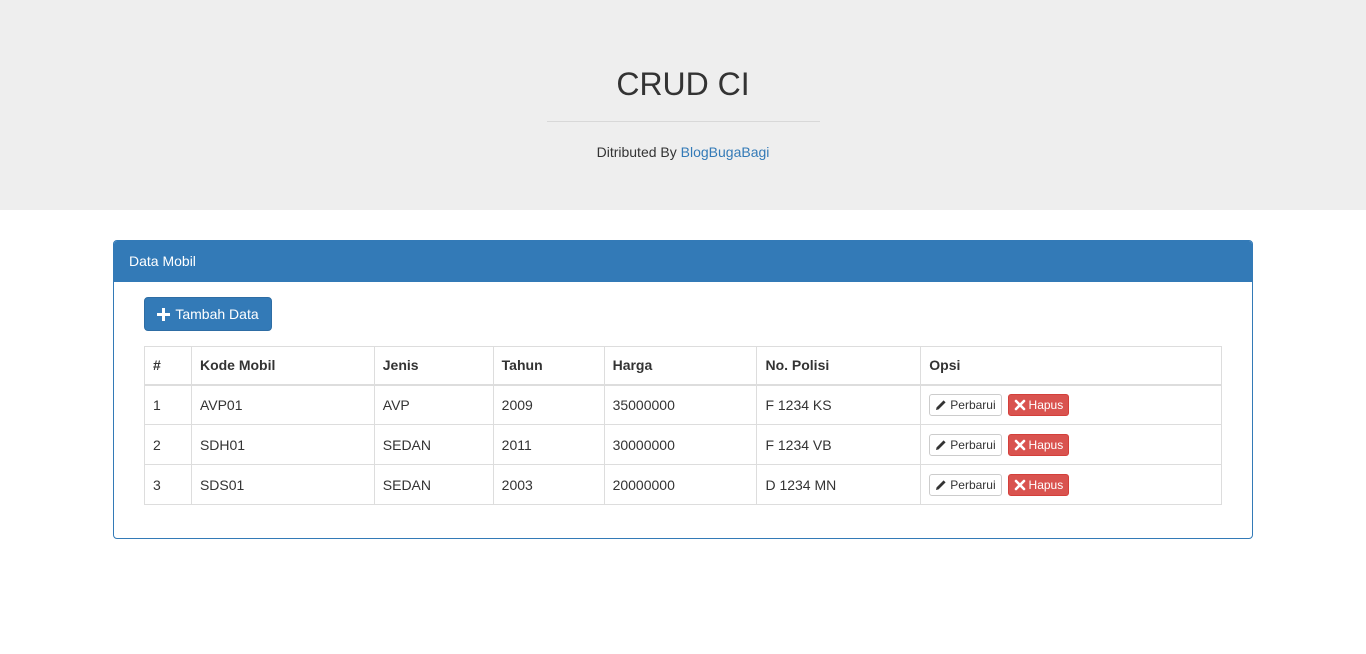 The width and height of the screenshot is (1366, 654). What do you see at coordinates (839, 366) in the screenshot?
I see `column-header-polisi: No. Polisi` at bounding box center [839, 366].